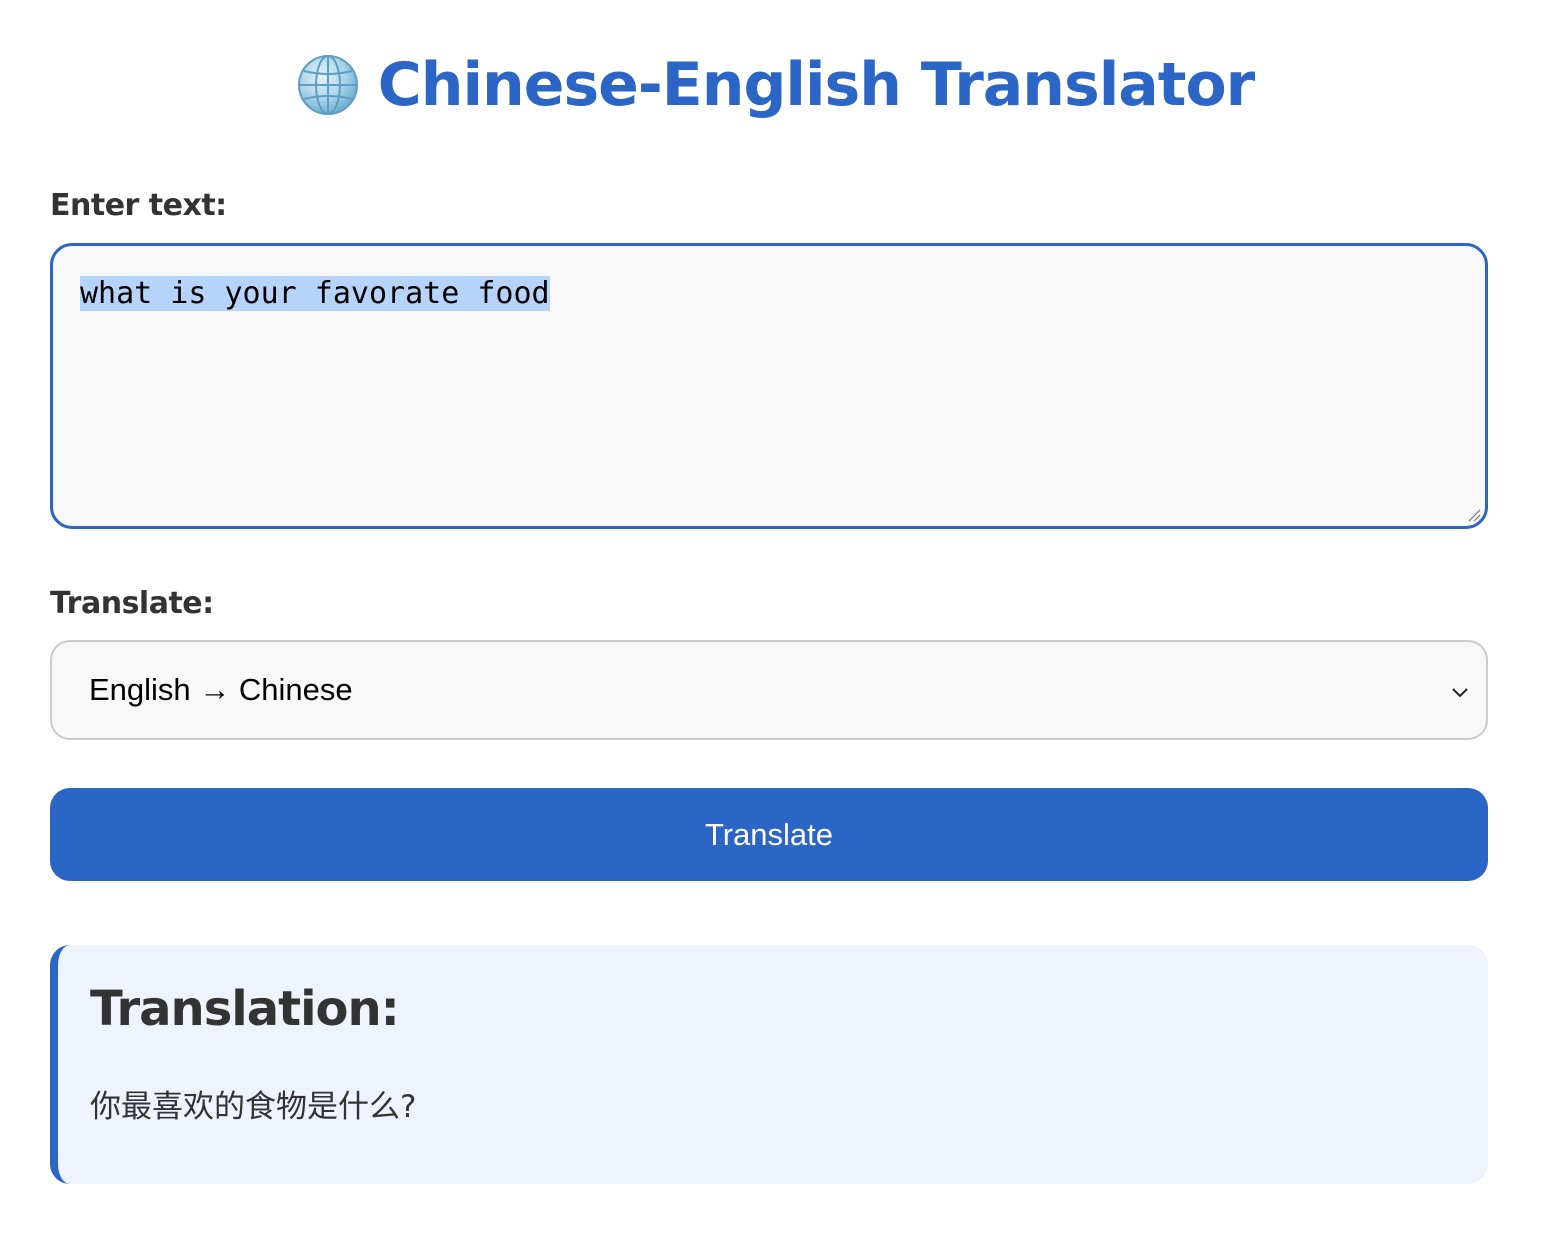 The width and height of the screenshot is (1550, 1238). Describe the element at coordinates (221, 689) in the screenshot. I see `direction-selected-value: English → Chinese` at that location.